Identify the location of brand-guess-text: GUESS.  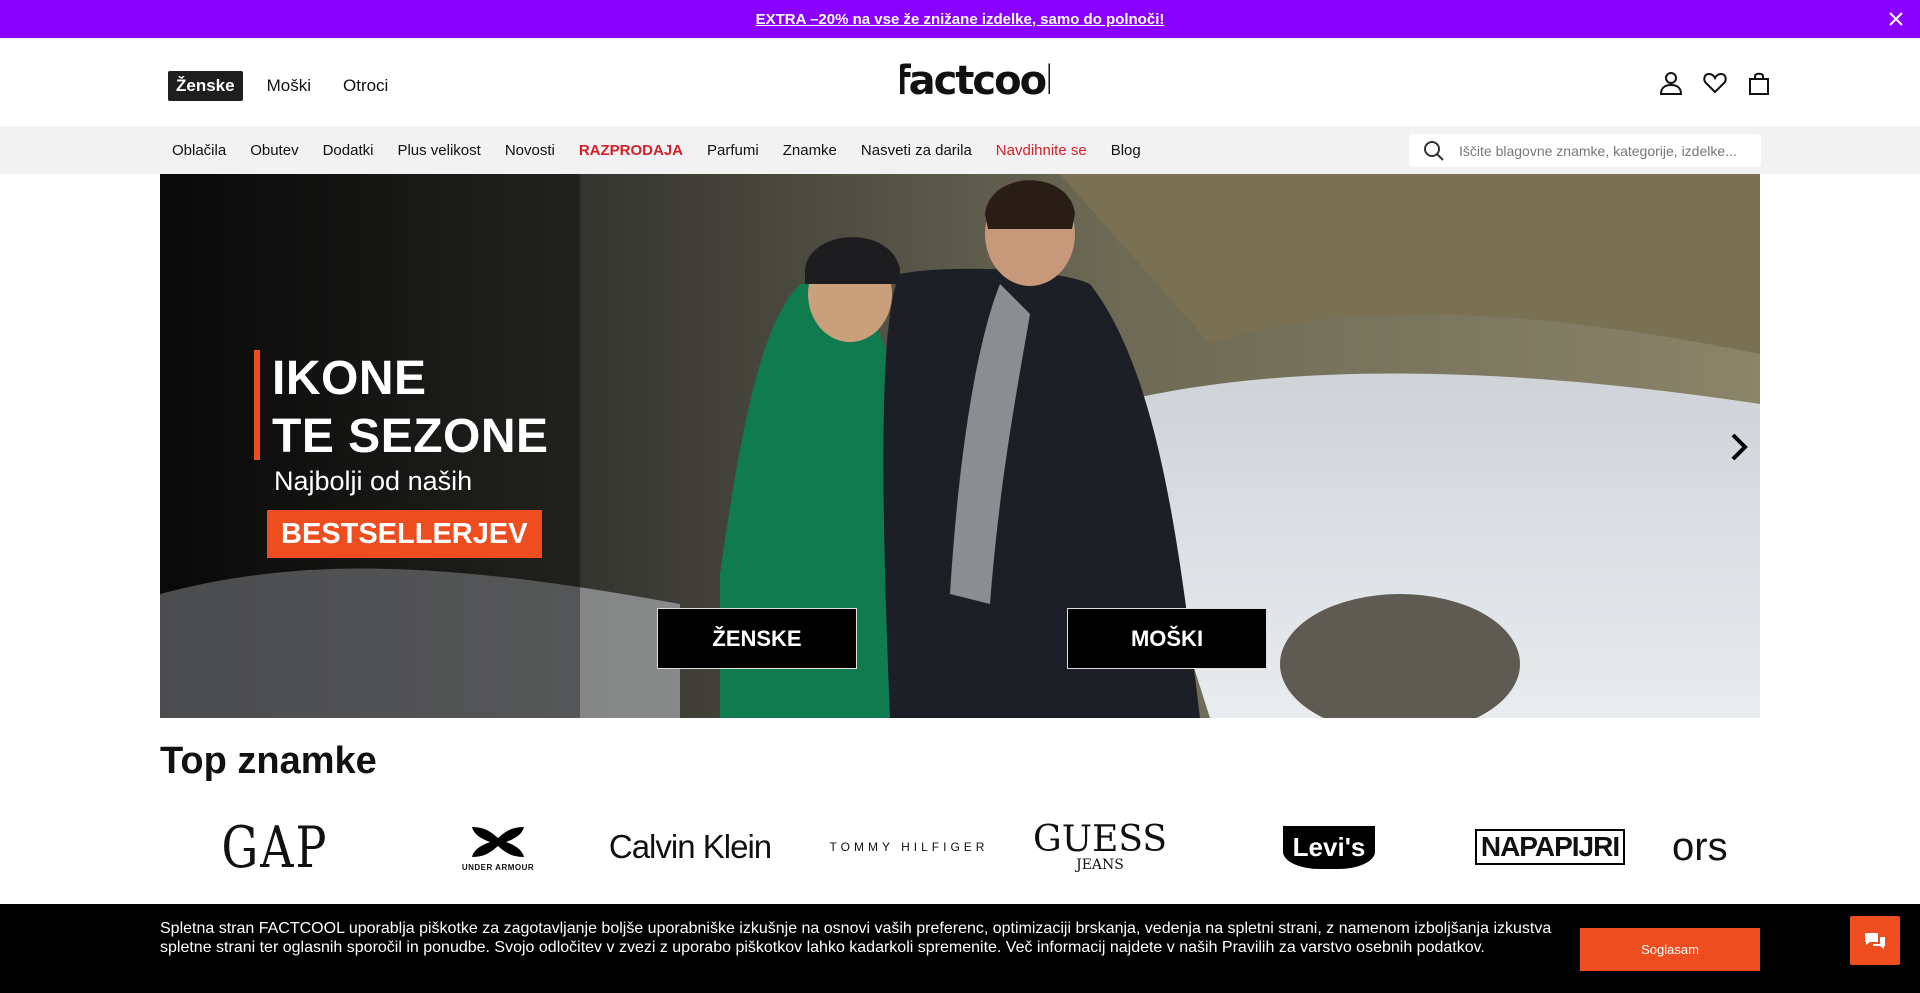
(1100, 839).